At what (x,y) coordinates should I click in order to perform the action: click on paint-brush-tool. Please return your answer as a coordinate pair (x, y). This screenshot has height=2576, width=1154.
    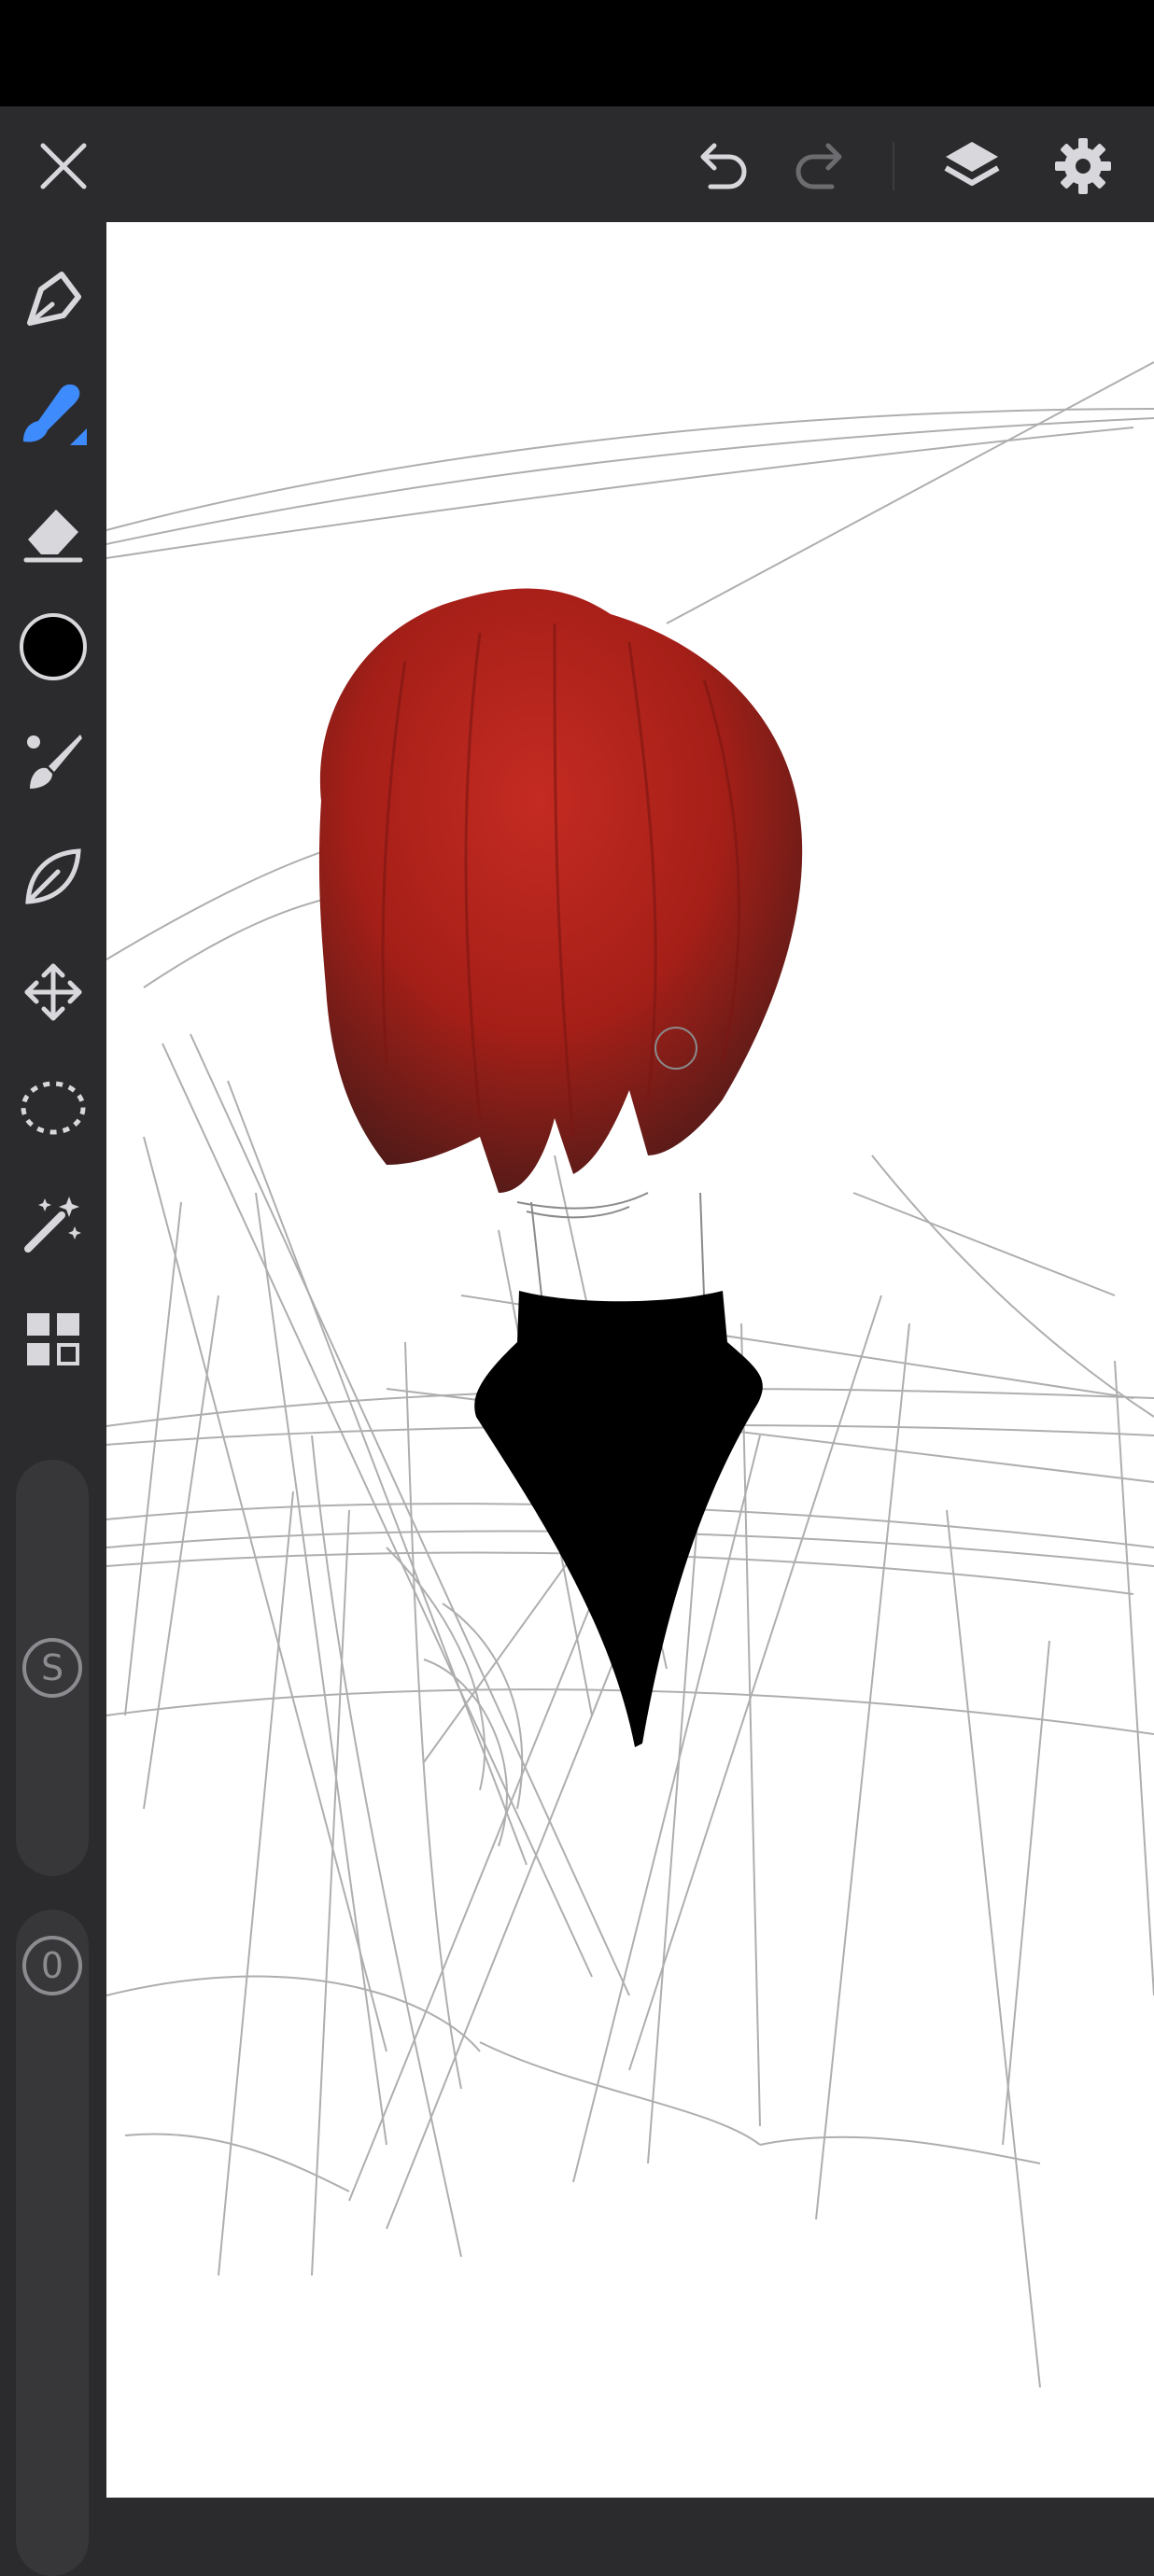
    Looking at the image, I should click on (53, 761).